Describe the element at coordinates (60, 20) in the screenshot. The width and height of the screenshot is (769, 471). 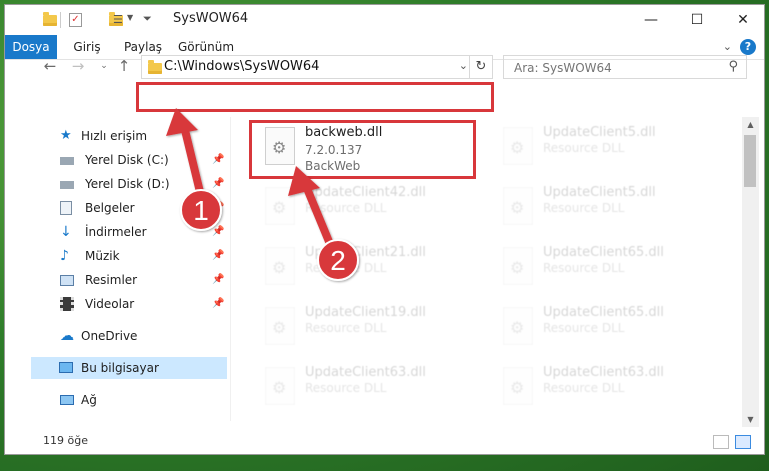
I see `separator` at that location.